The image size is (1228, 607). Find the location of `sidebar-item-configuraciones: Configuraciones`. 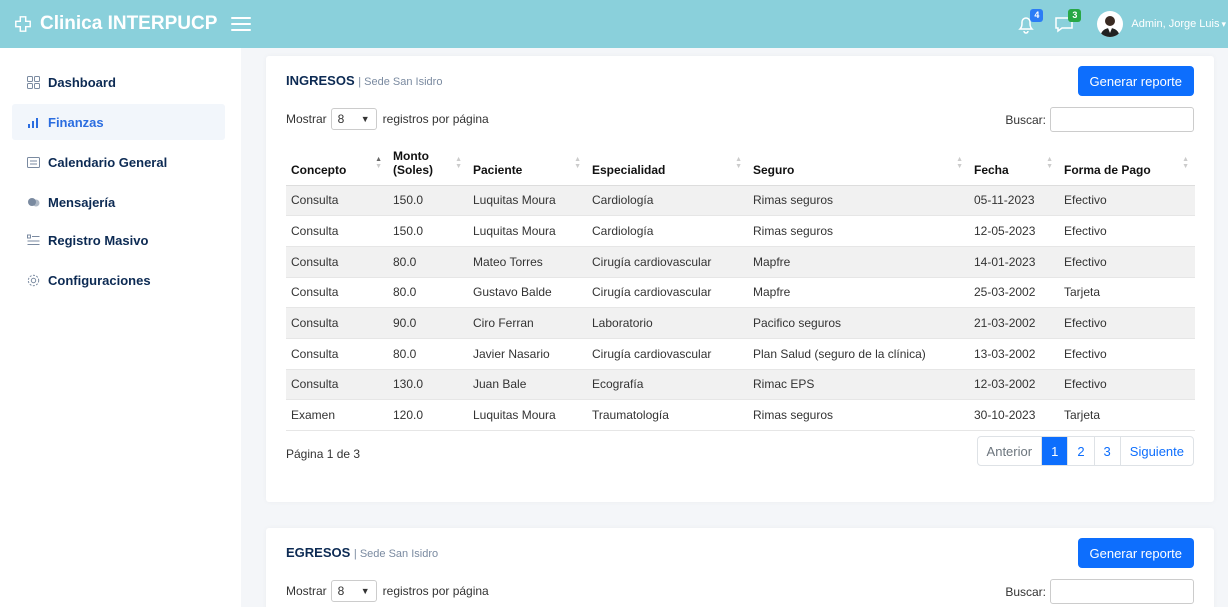

sidebar-item-configuraciones: Configuraciones is located at coordinates (118, 280).